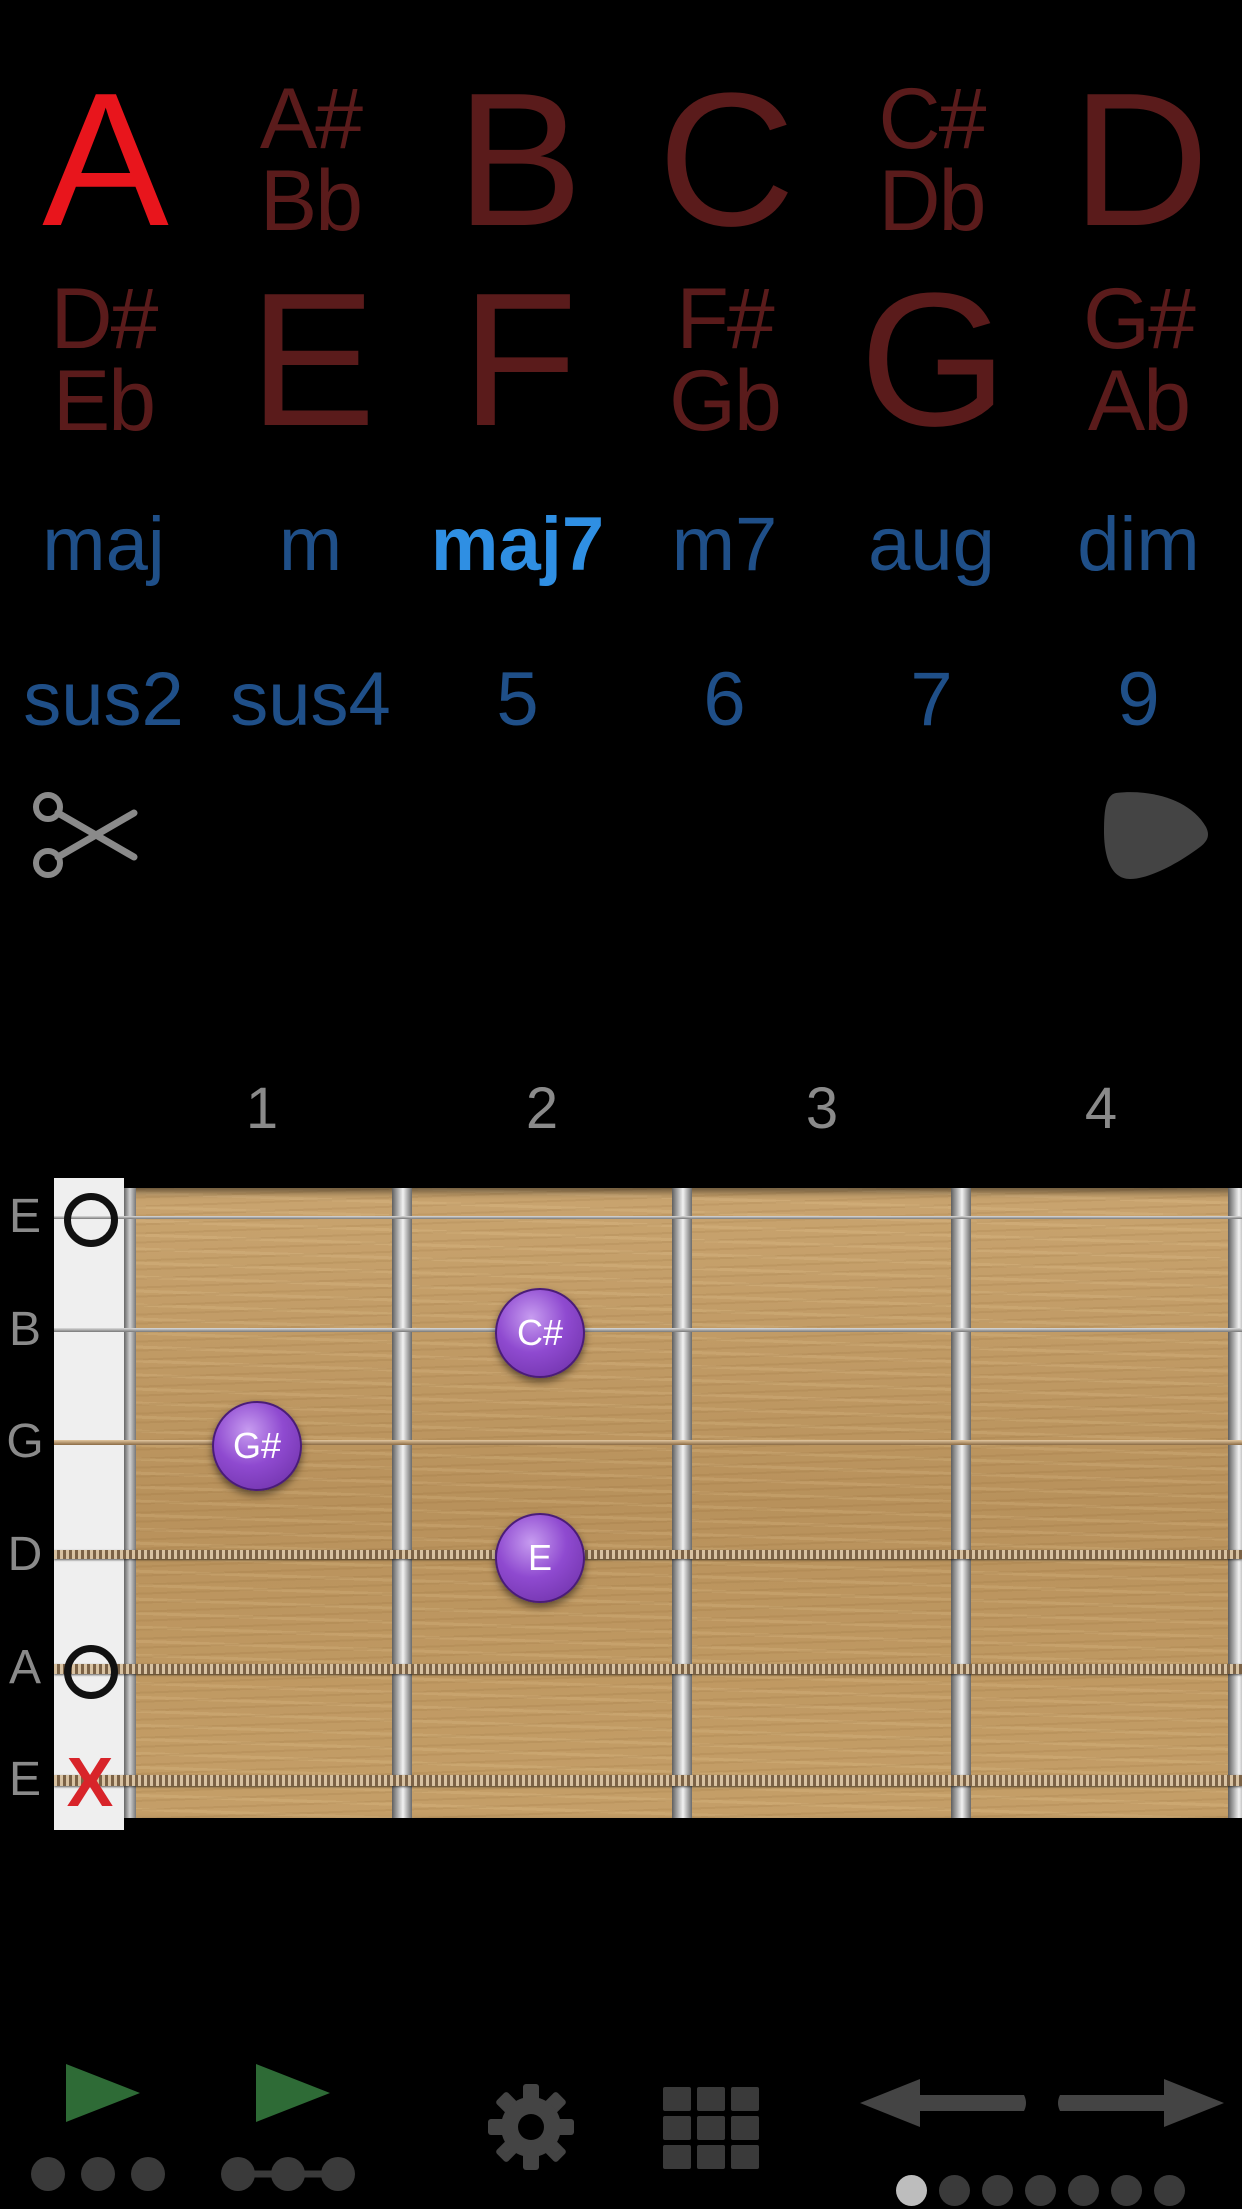 The height and width of the screenshot is (2209, 1242). I want to click on type-dim: dim, so click(1138, 545).